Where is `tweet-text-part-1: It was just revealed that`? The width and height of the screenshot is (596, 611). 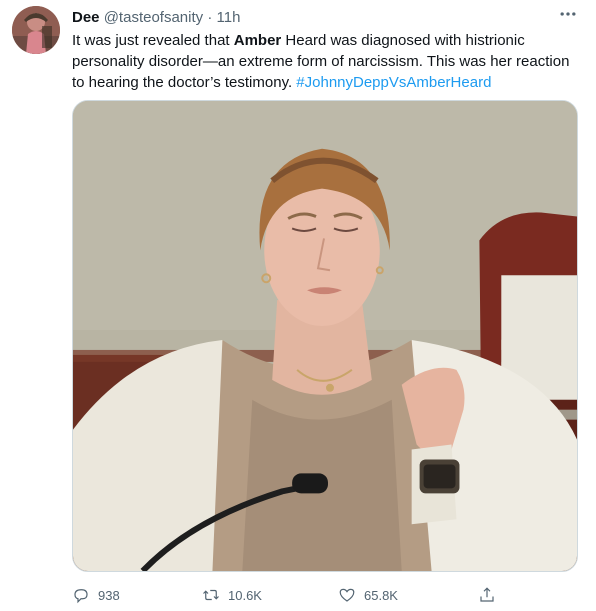
tweet-text-part-1: It was just revealed that is located at coordinates (153, 40).